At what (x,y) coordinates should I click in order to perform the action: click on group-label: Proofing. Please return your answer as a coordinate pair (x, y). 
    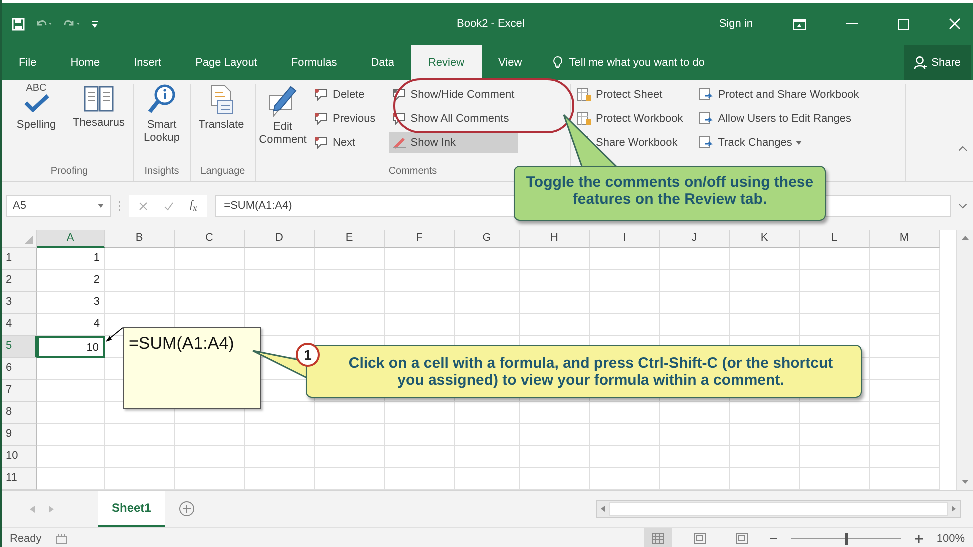
    Looking at the image, I should click on (70, 172).